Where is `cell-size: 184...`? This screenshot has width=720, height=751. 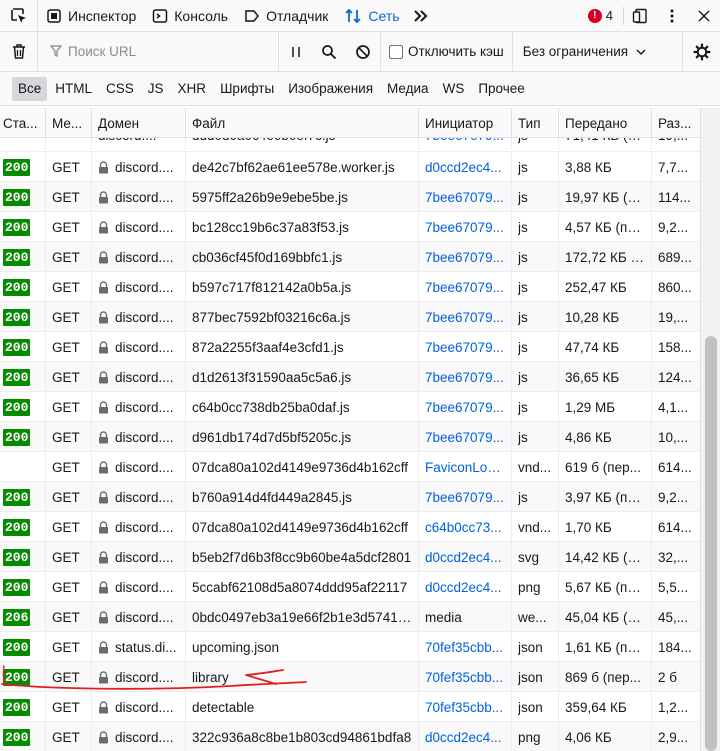
cell-size: 184... is located at coordinates (675, 647).